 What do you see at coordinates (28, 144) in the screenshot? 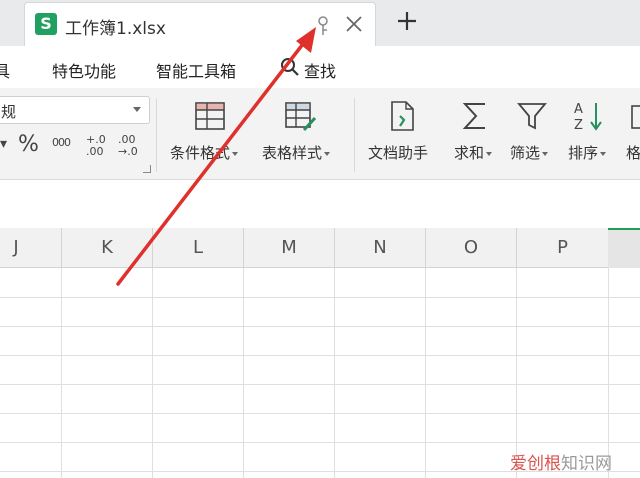
I see `percent-button: %` at bounding box center [28, 144].